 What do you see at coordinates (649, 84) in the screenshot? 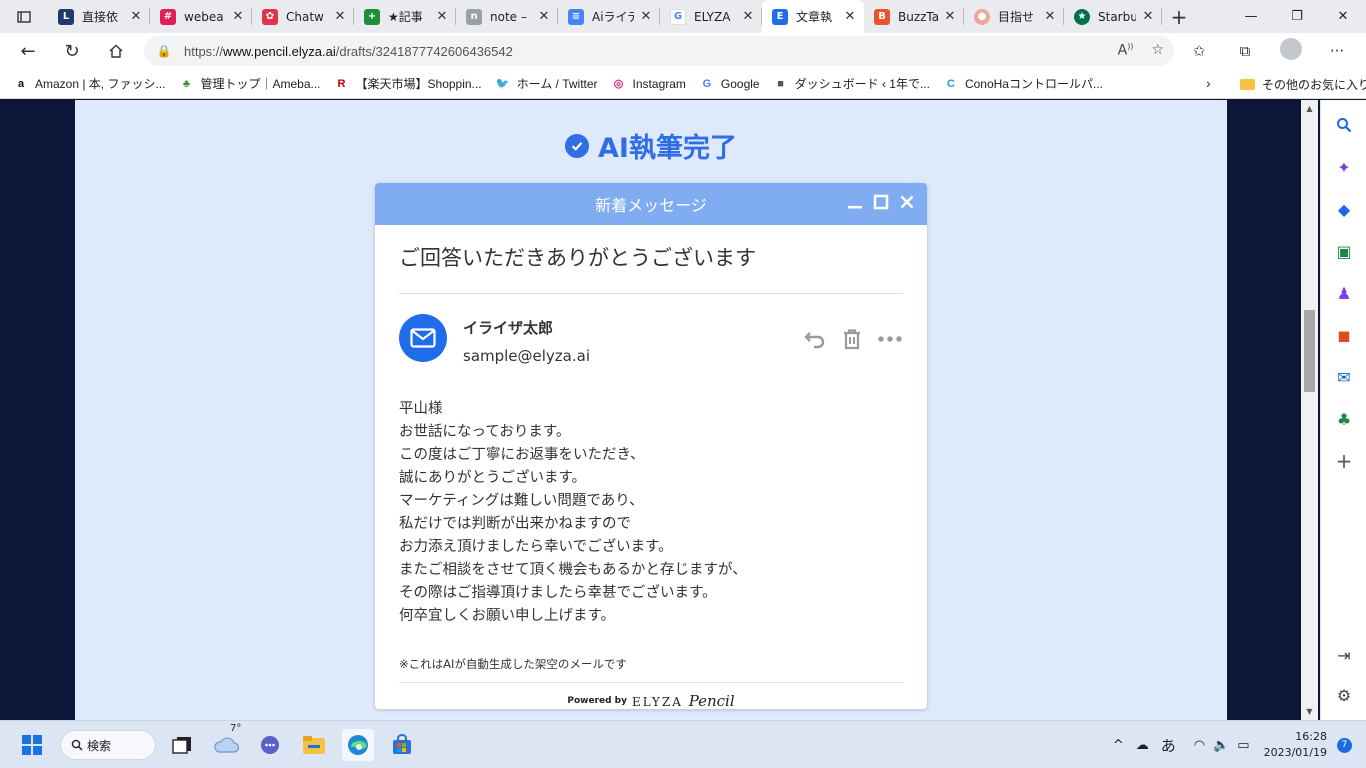
I see `bookmark-item: ◎ Instagram` at bounding box center [649, 84].